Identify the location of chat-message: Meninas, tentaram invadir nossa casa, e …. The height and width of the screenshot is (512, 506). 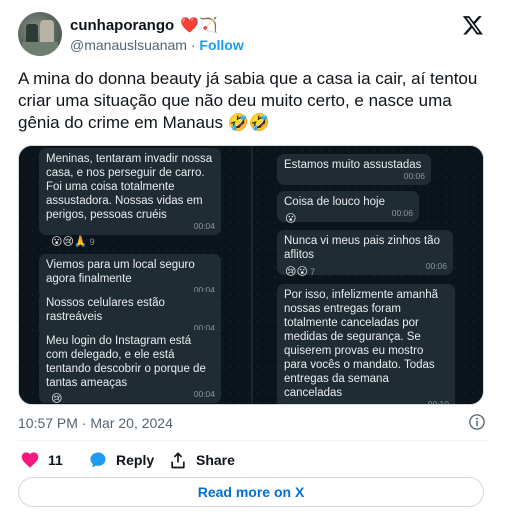
(130, 191).